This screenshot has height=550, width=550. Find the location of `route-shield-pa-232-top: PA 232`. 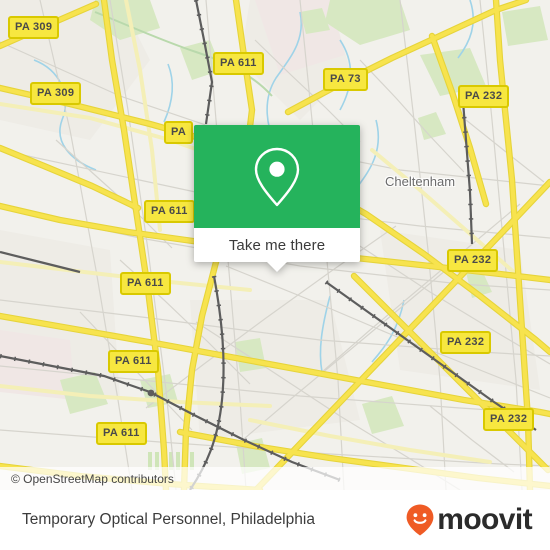

route-shield-pa-232-top: PA 232 is located at coordinates (484, 96).